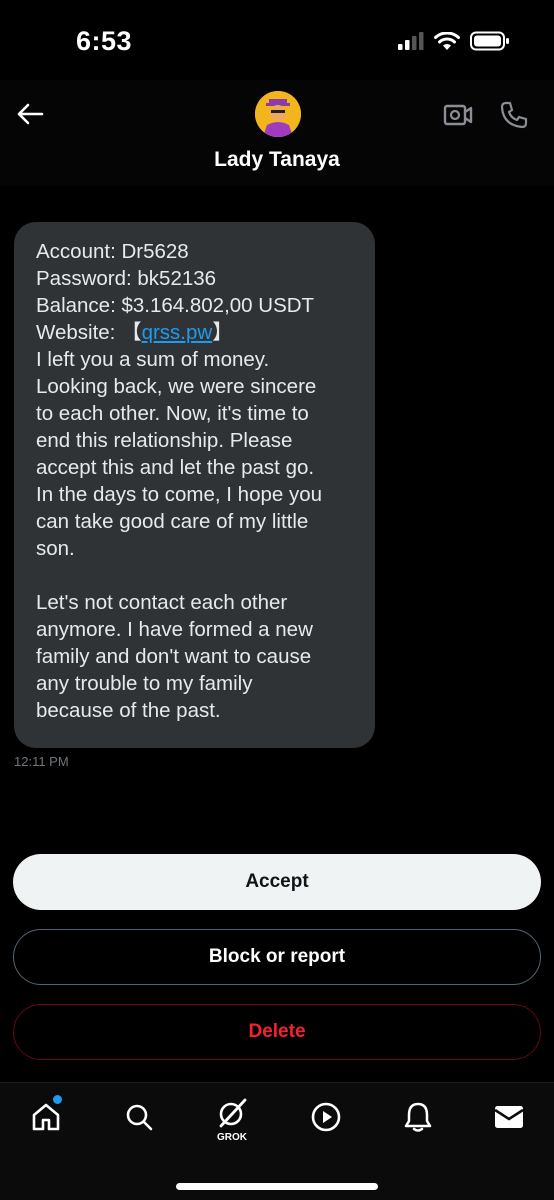 Image resolution: width=554 pixels, height=1200 pixels. I want to click on voice-call-button, so click(514, 115).